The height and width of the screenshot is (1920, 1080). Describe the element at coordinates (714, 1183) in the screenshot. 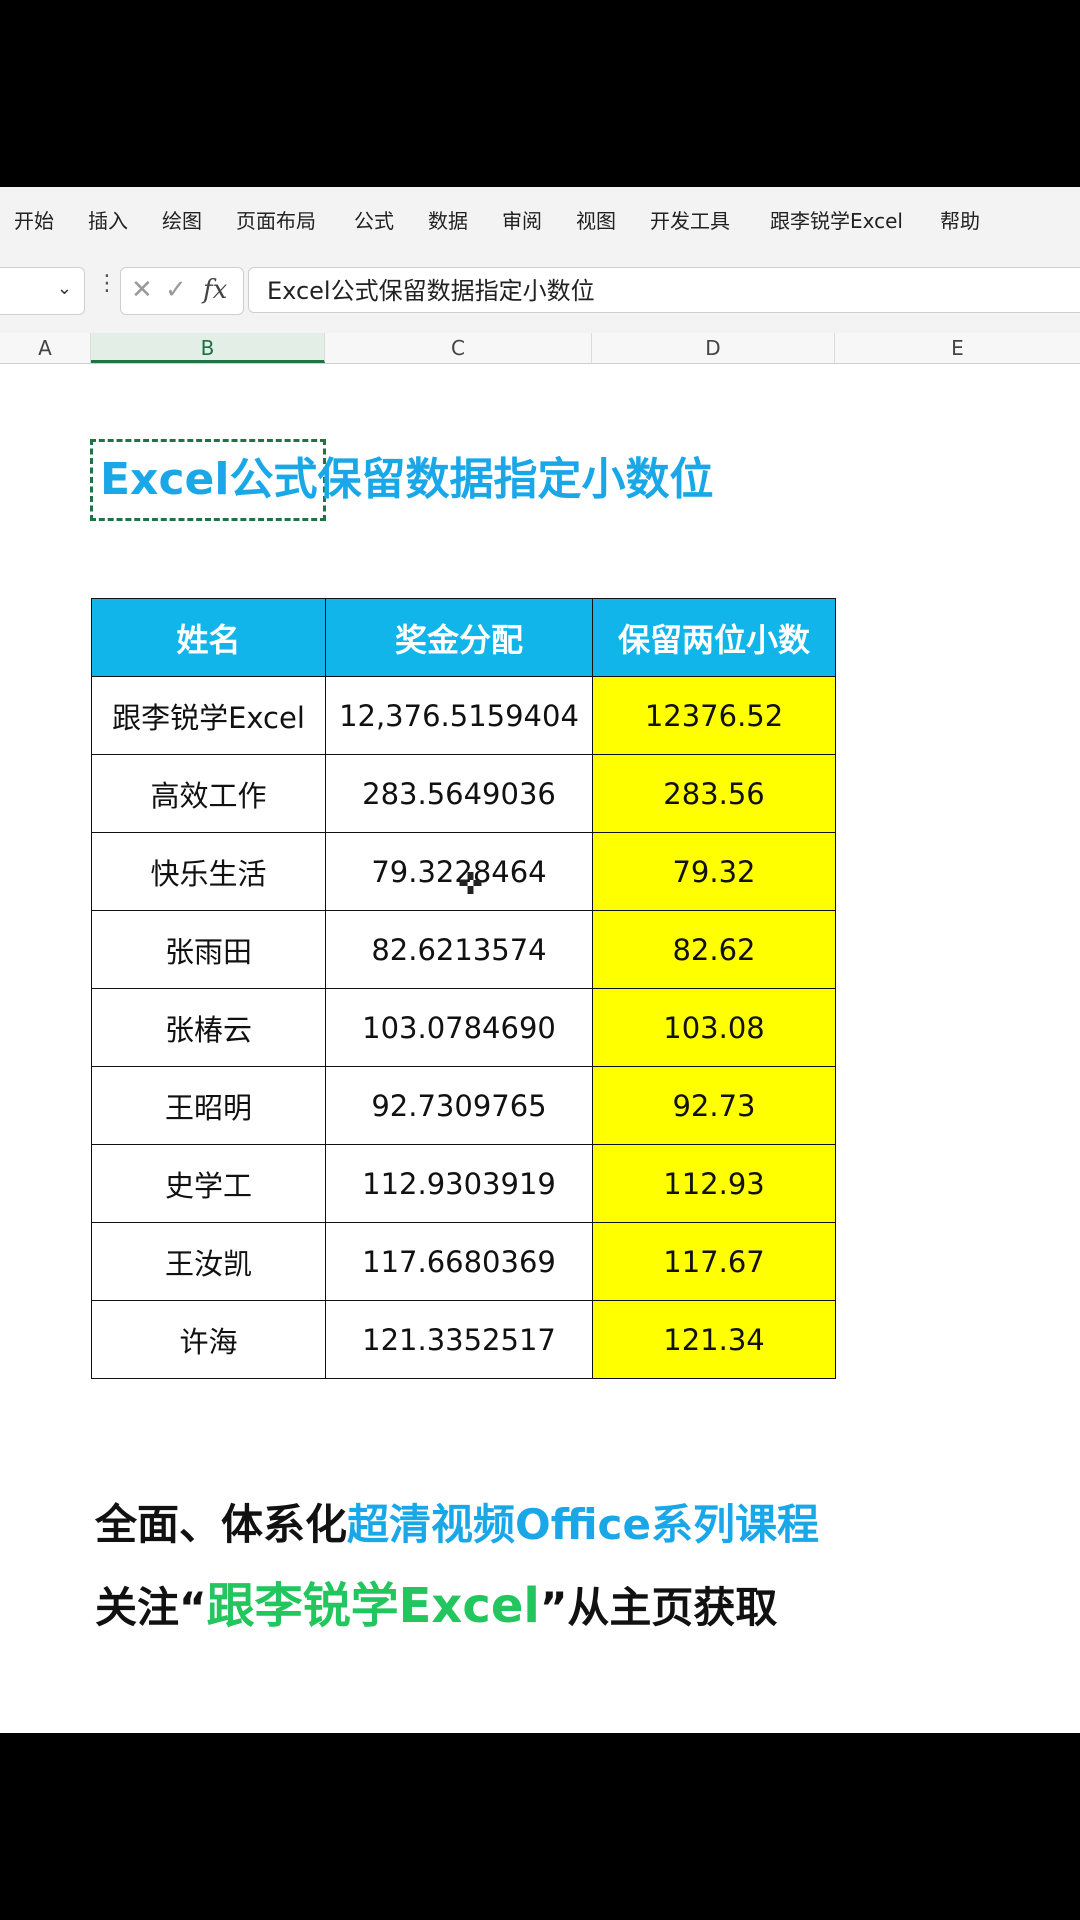

I see `cell-rounded: 112.93` at that location.